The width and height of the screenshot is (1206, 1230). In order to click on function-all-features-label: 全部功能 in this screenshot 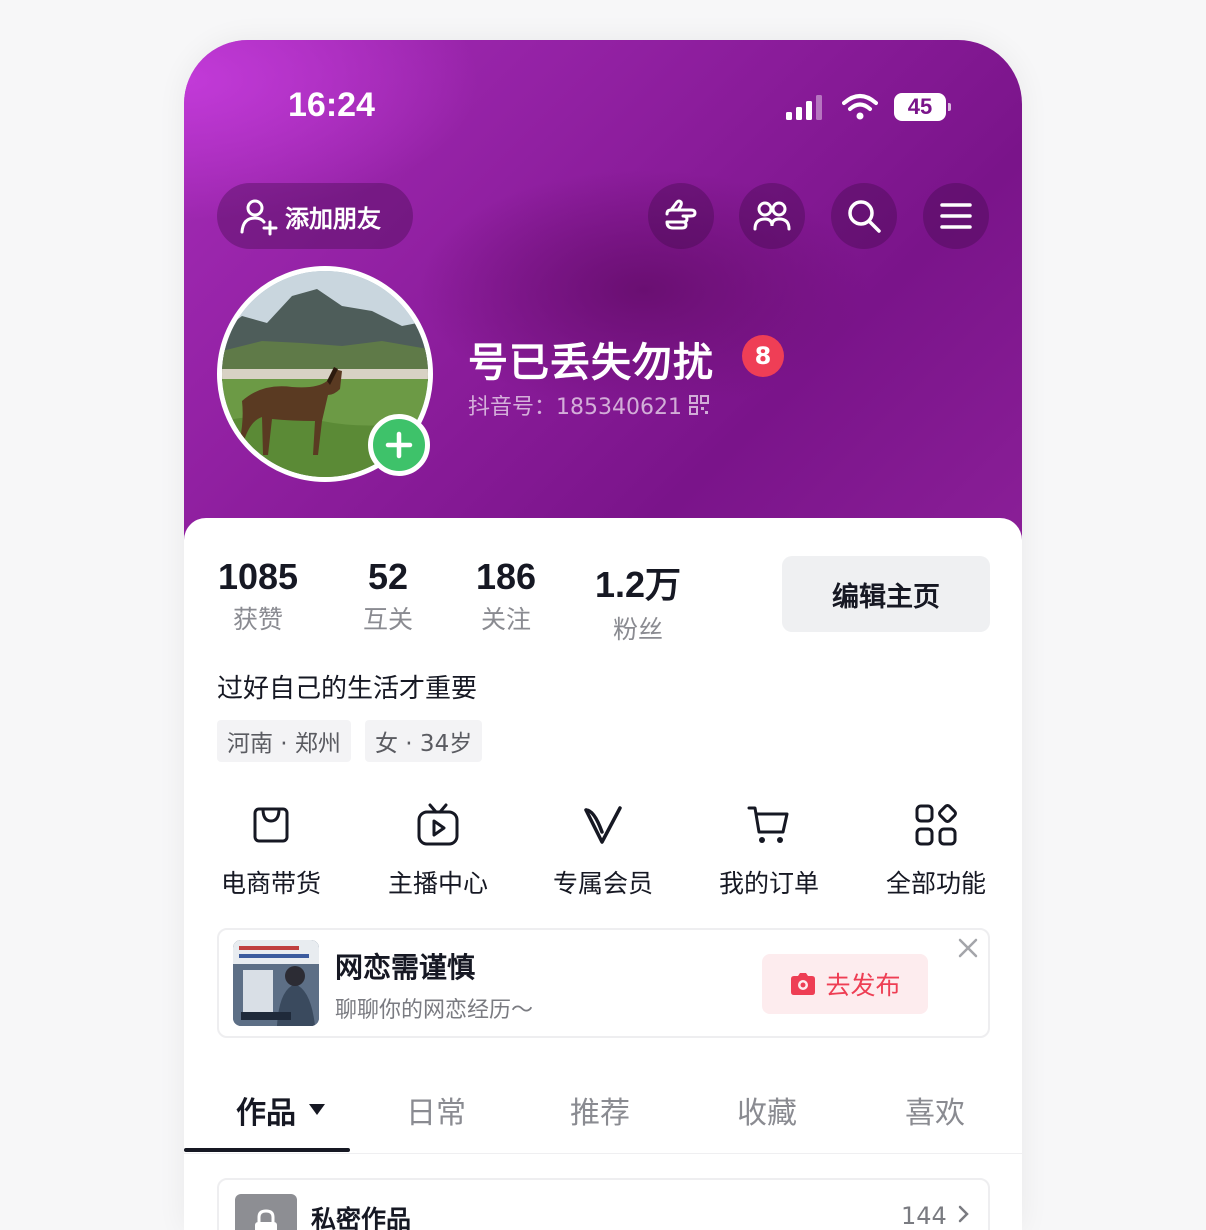, I will do `click(935, 883)`.